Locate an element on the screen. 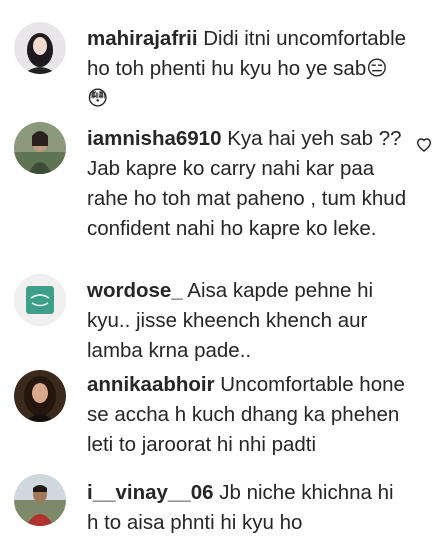 Image resolution: width=444 pixels, height=552 pixels. comment-username: annikaabhoir is located at coordinates (151, 384).